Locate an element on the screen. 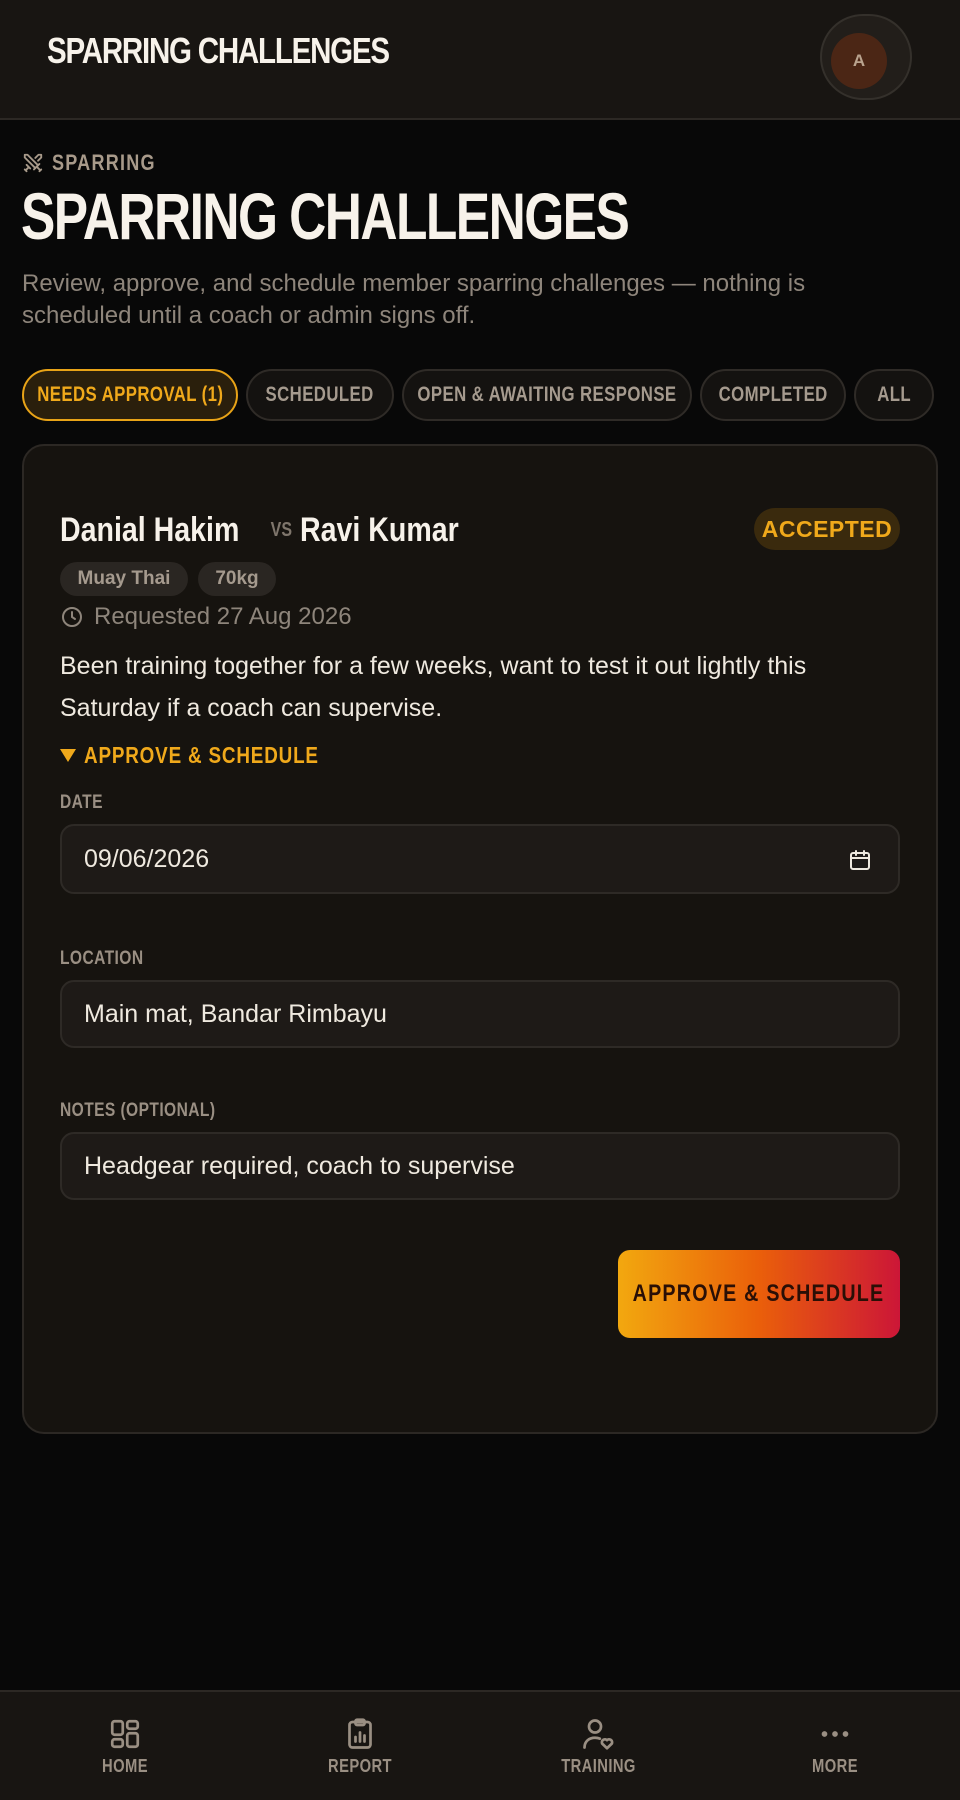 The image size is (960, 1800). crossed-swords-icon is located at coordinates (33, 163).